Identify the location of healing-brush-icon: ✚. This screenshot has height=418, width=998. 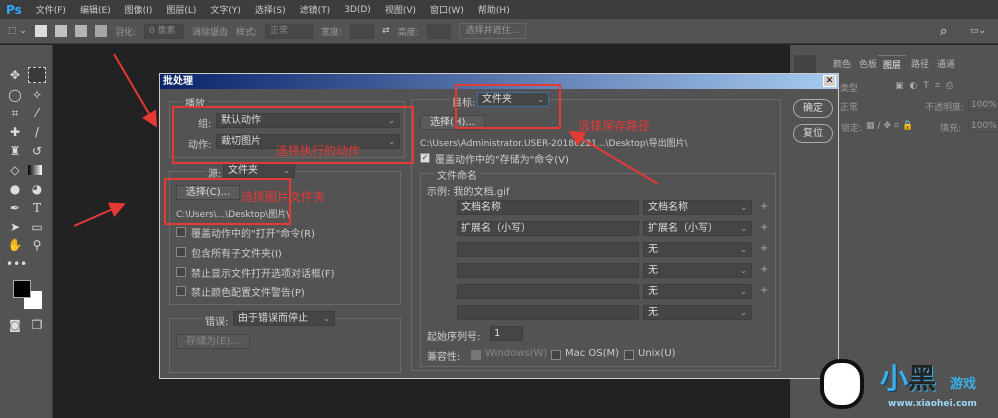
(15, 132).